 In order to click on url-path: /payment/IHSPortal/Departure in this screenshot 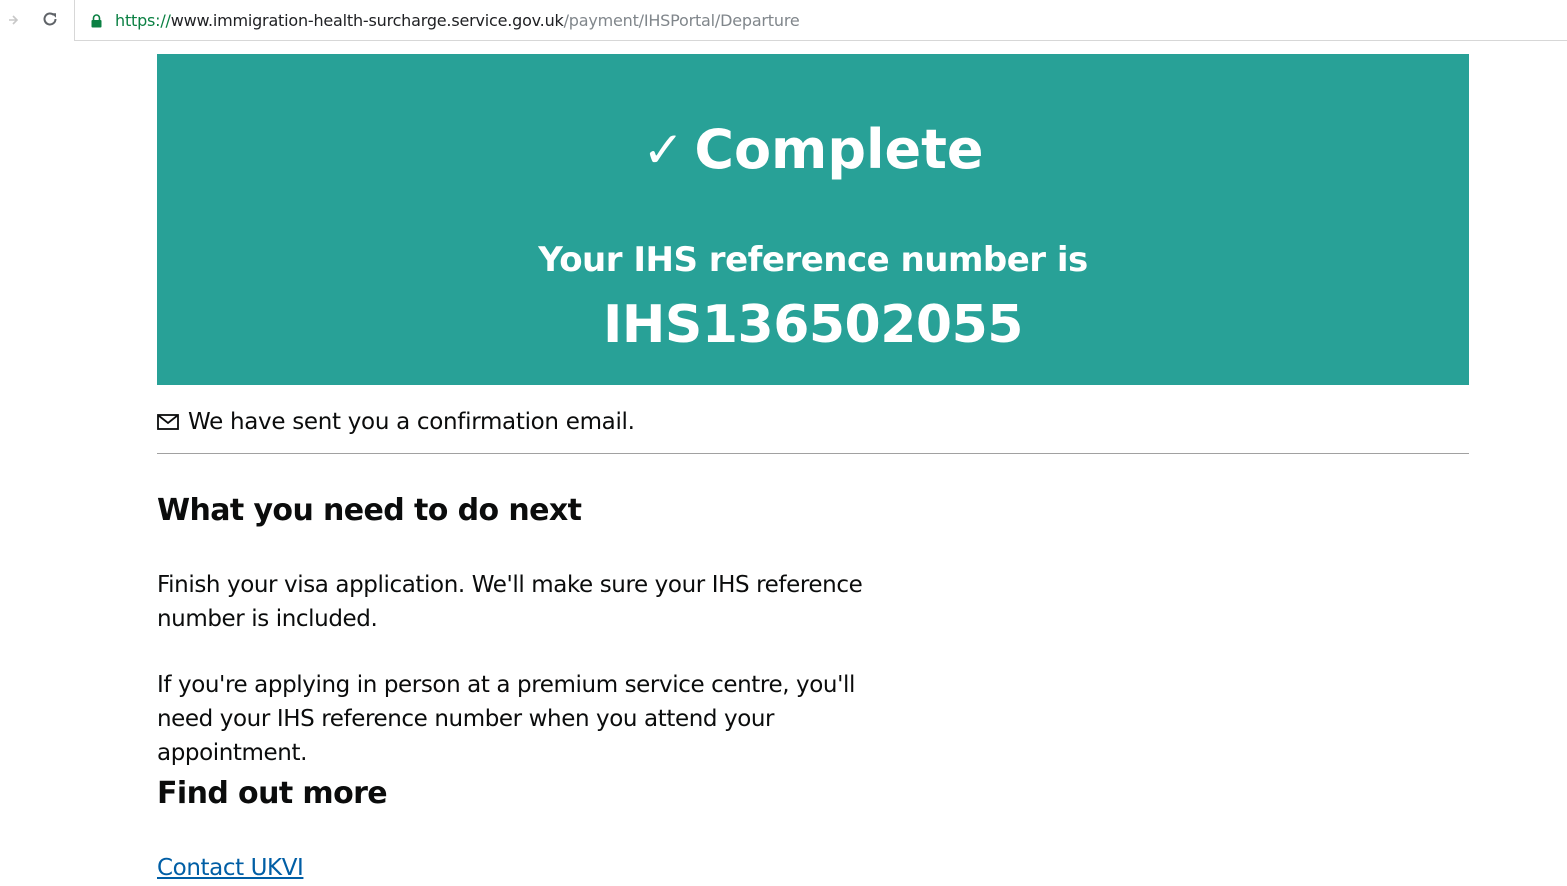, I will do `click(681, 20)`.